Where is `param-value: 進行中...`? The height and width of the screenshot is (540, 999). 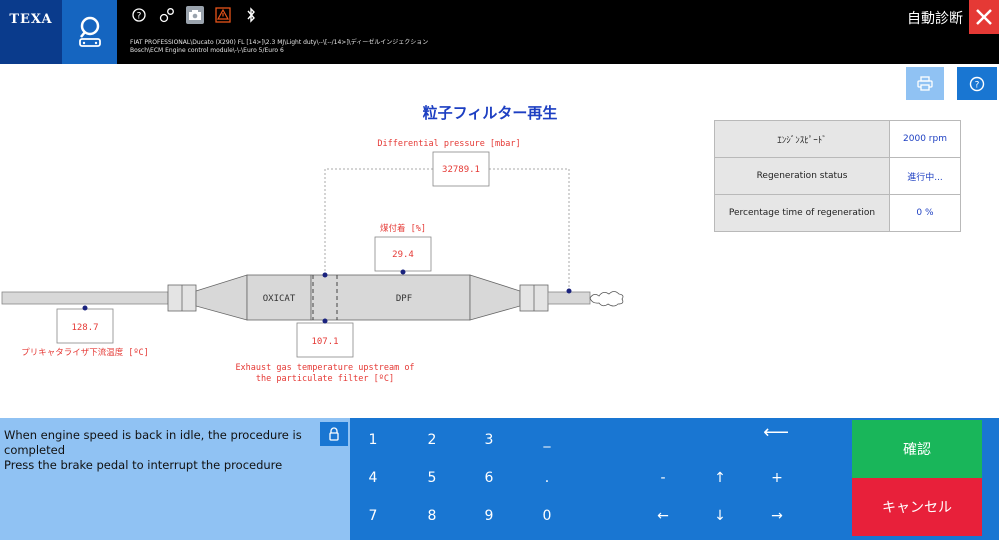 param-value: 進行中... is located at coordinates (925, 176).